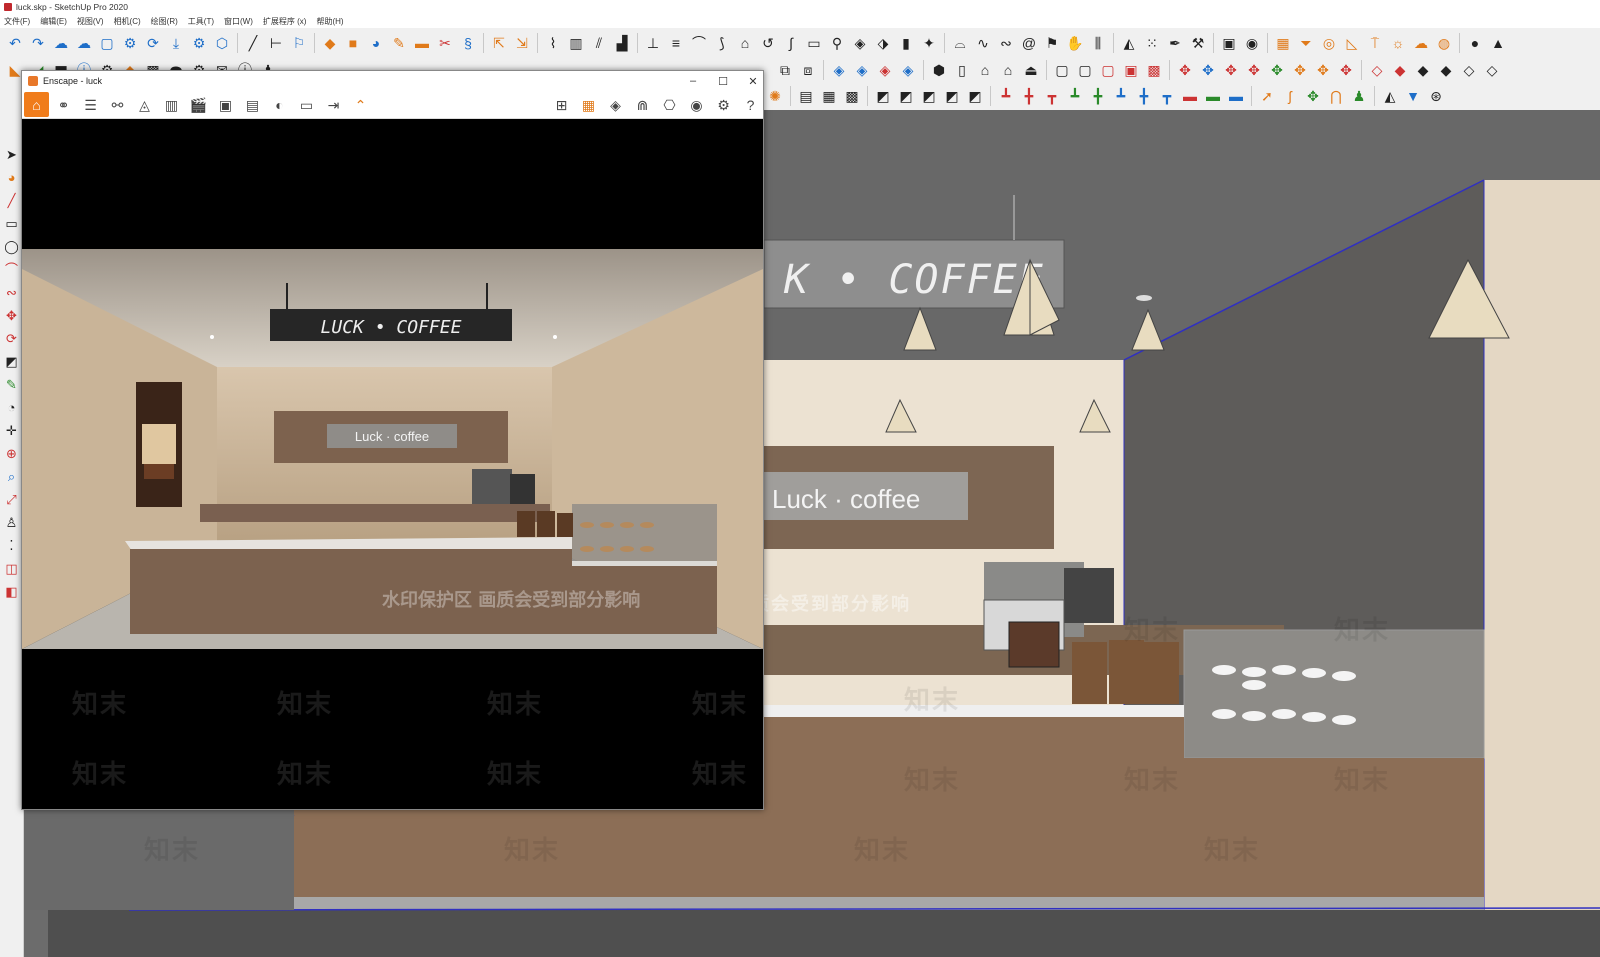 The height and width of the screenshot is (957, 1600). I want to click on bar-green-icon: ▬, so click(1213, 96).